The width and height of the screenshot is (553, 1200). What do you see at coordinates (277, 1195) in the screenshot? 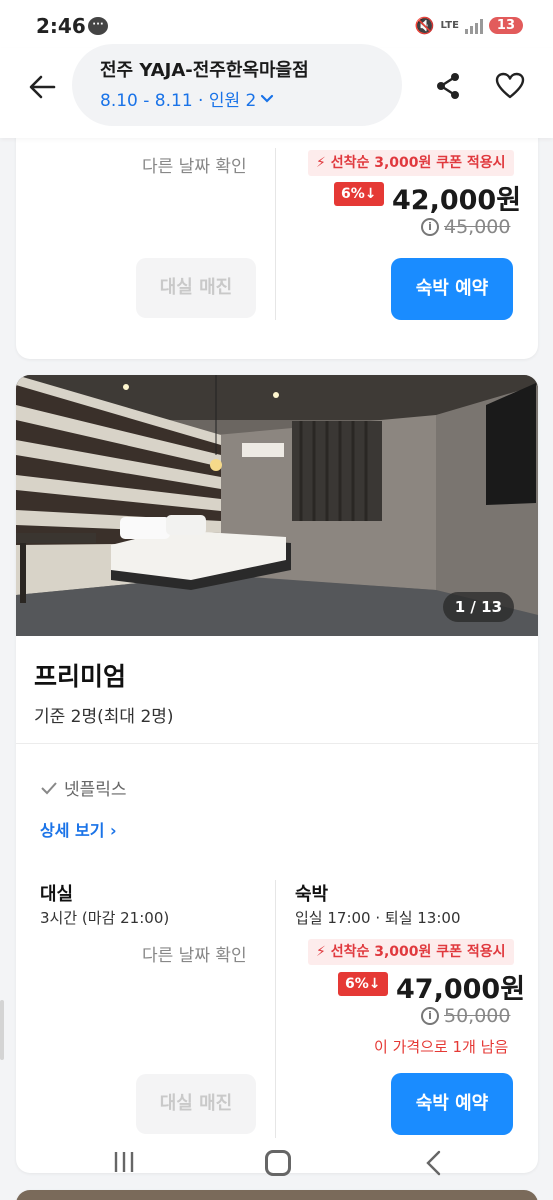
I see `room-card-next` at bounding box center [277, 1195].